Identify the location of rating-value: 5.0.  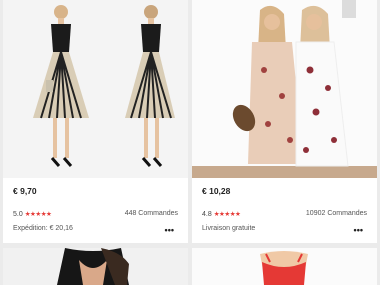
(18, 214).